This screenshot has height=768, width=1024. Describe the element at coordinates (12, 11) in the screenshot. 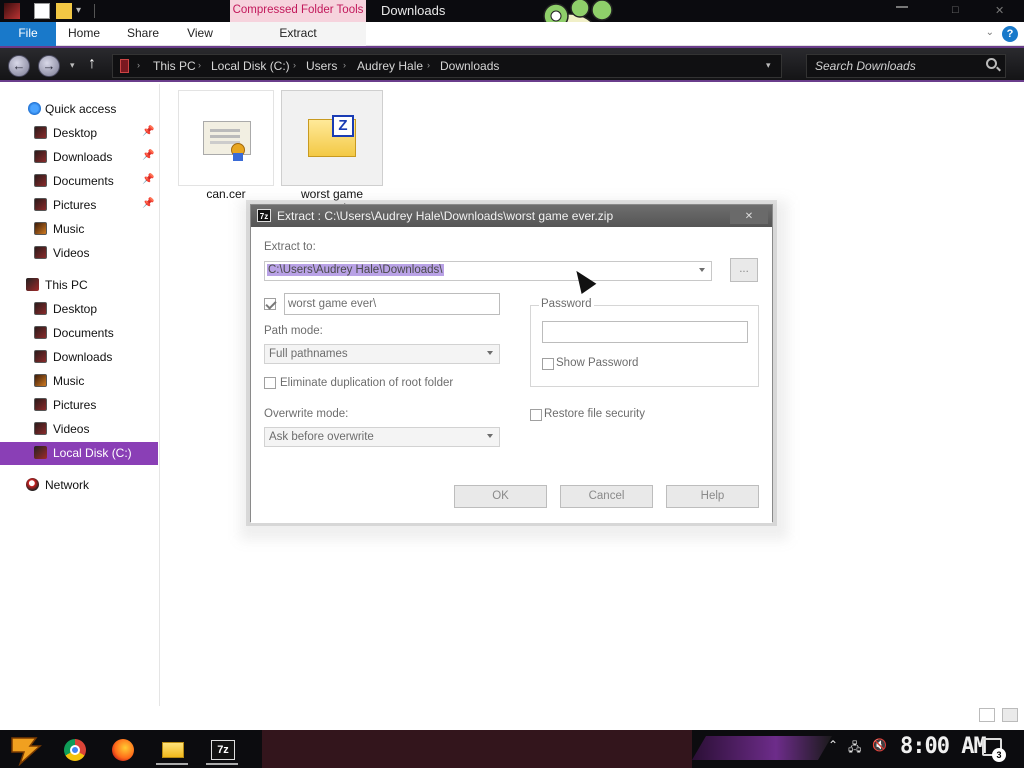

I see `app-icon` at that location.